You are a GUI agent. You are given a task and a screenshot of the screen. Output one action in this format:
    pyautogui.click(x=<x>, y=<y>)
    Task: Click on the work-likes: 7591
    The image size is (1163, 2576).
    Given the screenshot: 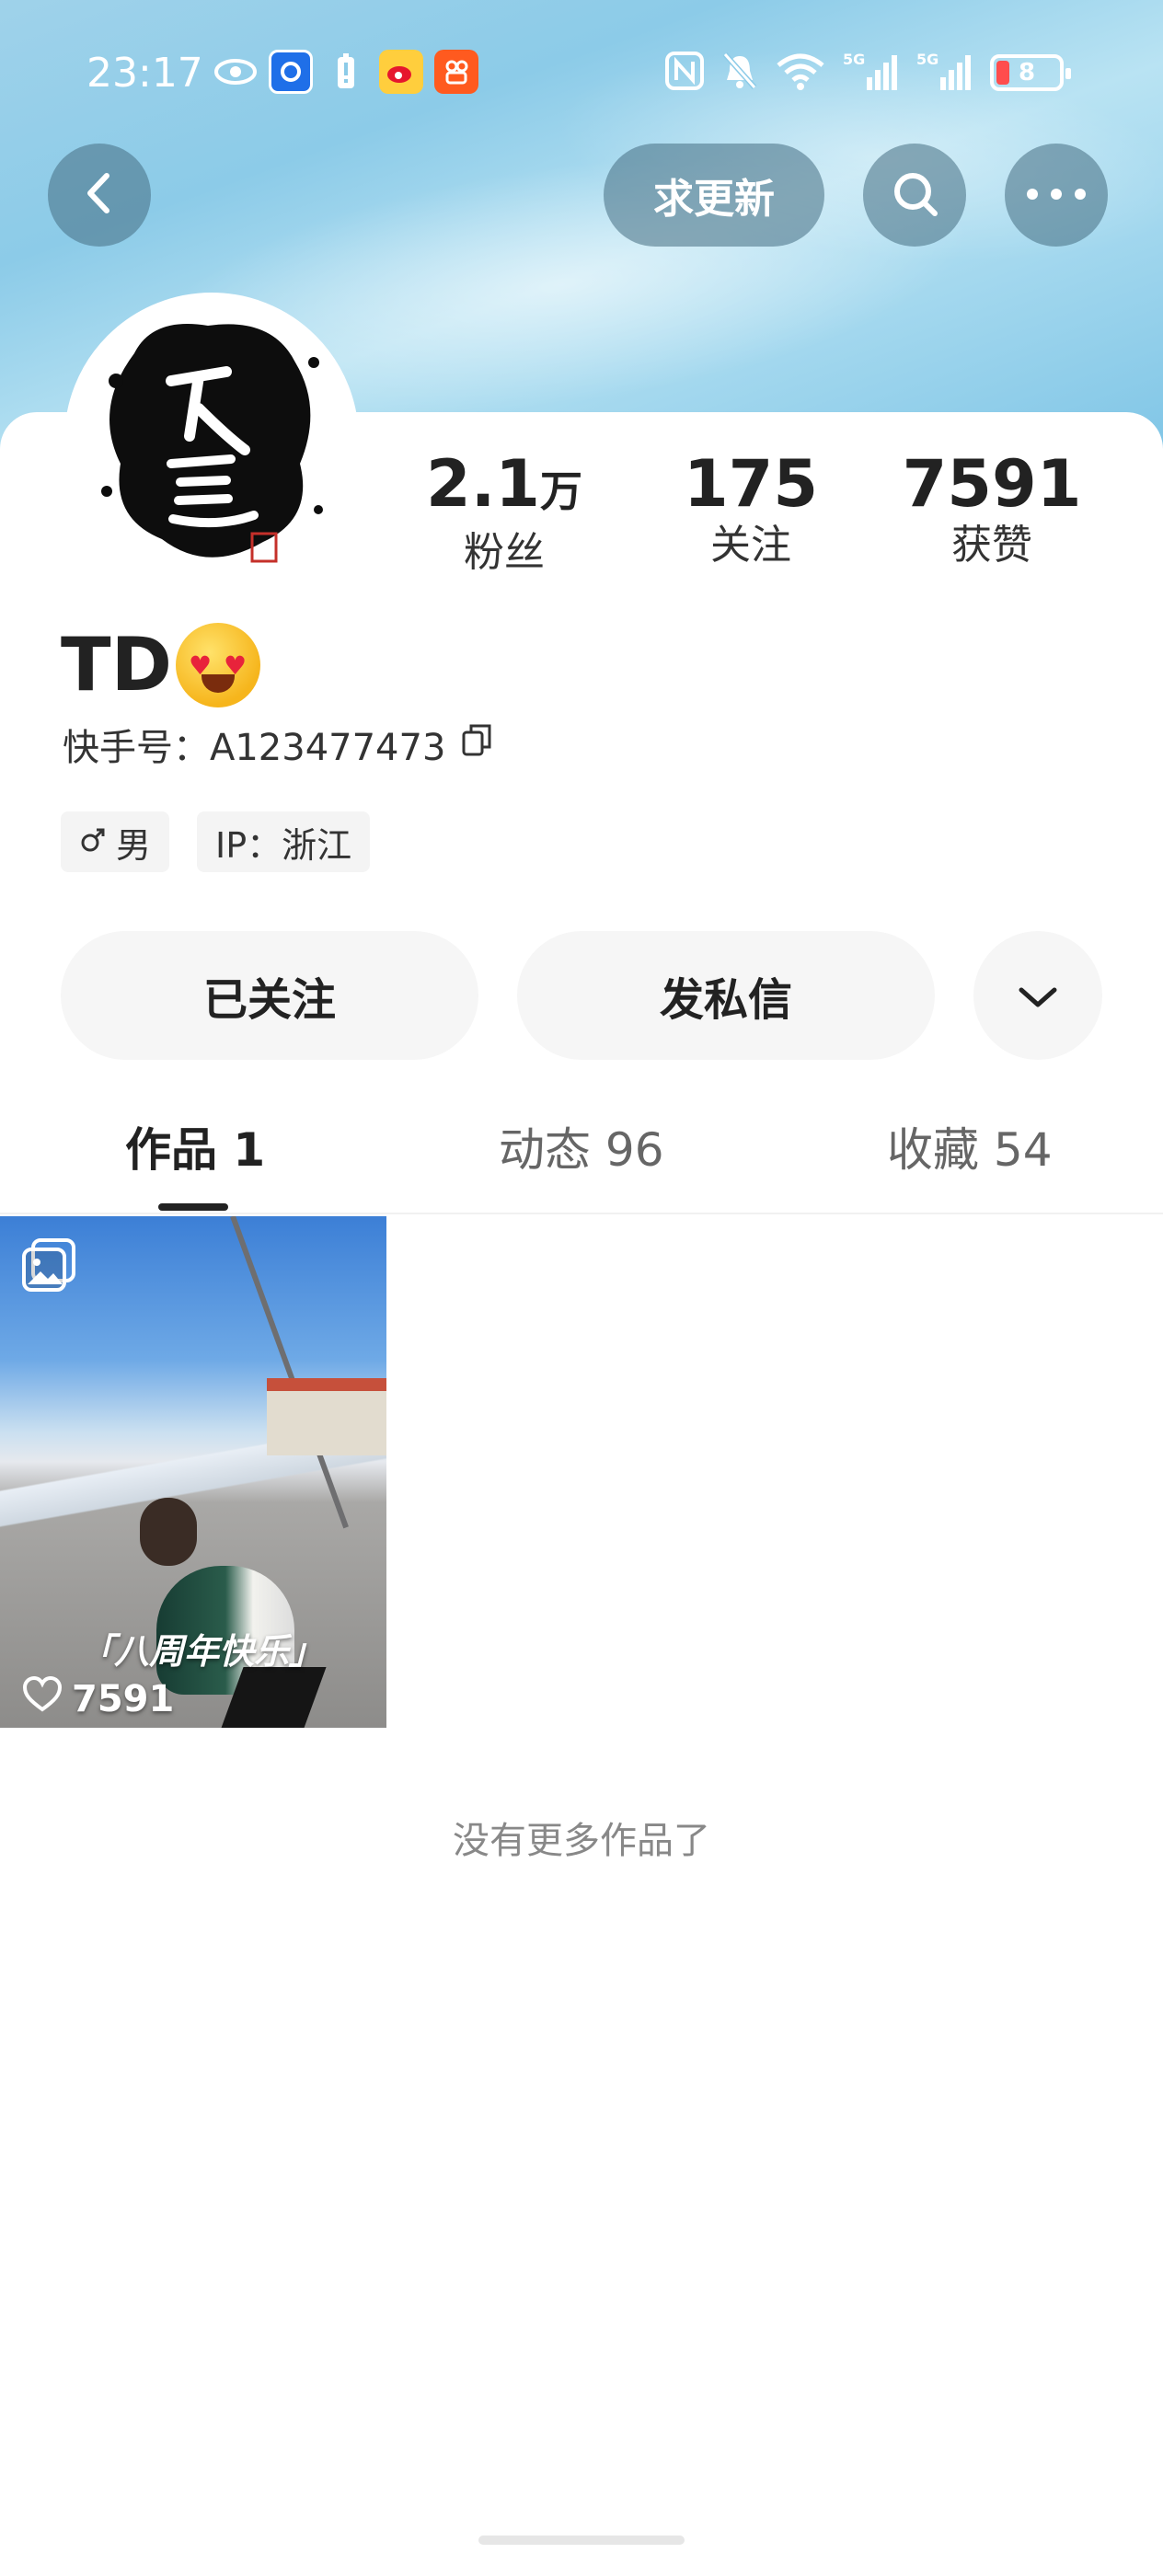 What is the action you would take?
    pyautogui.click(x=99, y=1698)
    